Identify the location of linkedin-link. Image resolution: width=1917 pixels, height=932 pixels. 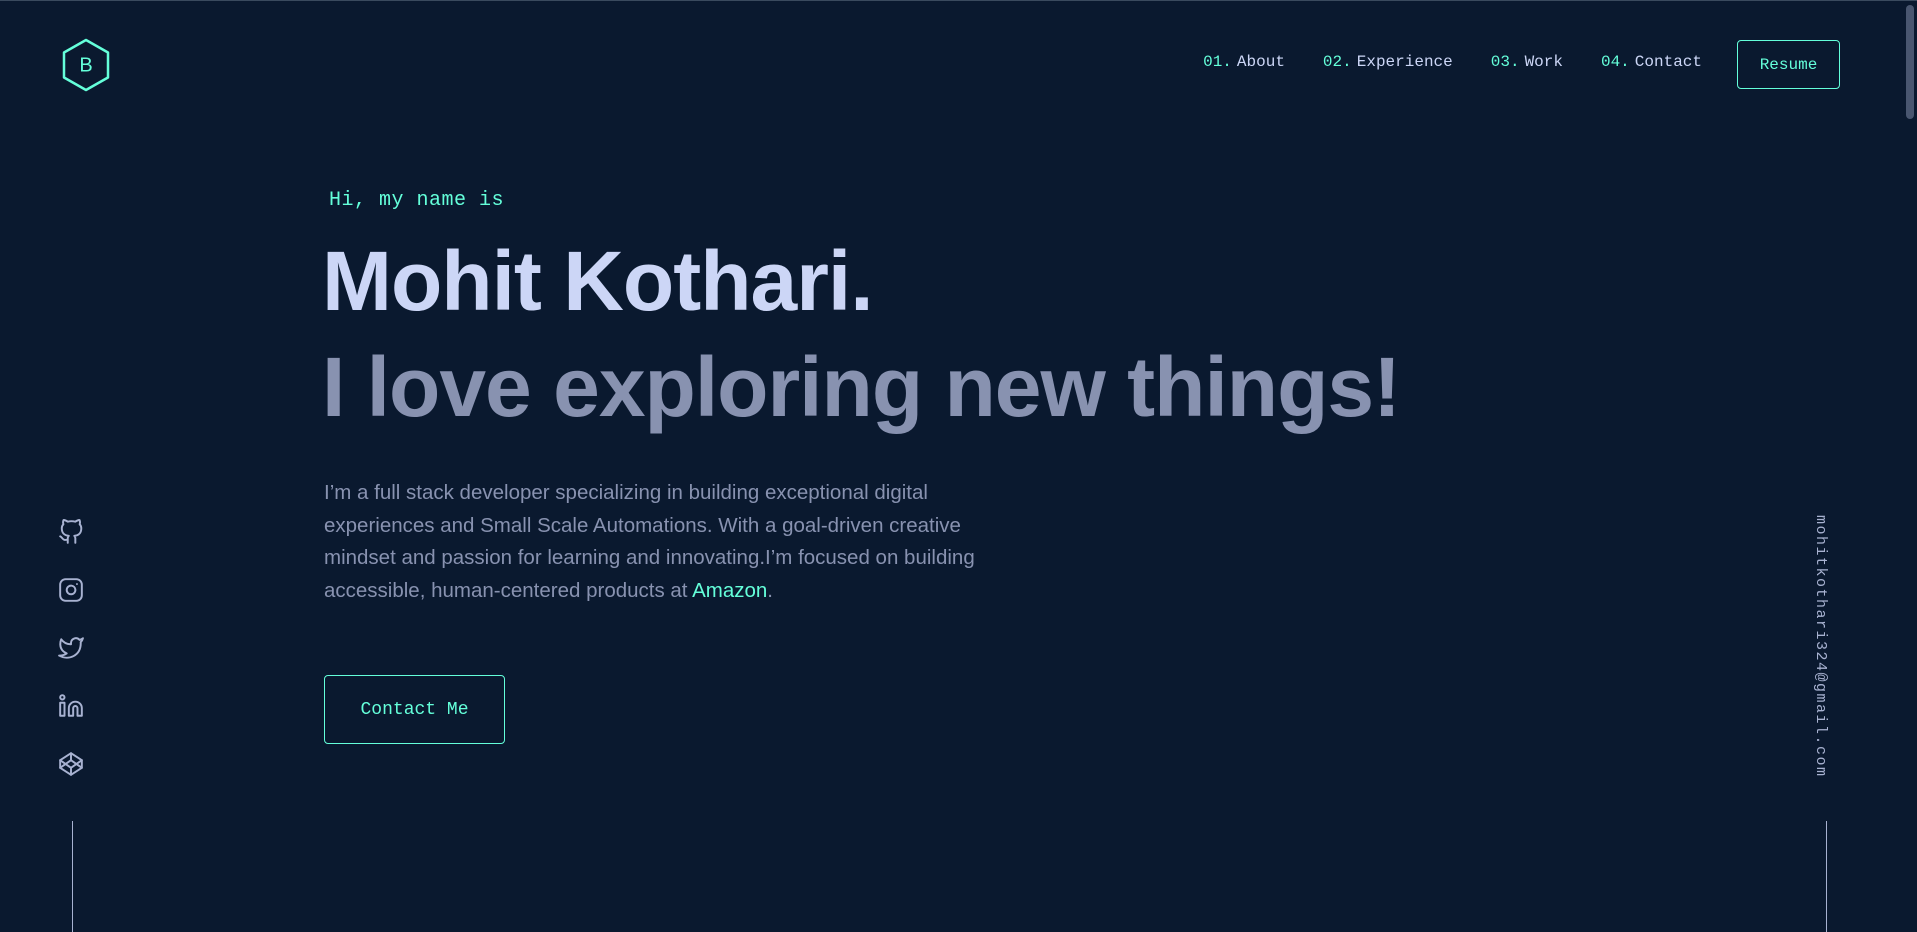
(71, 706).